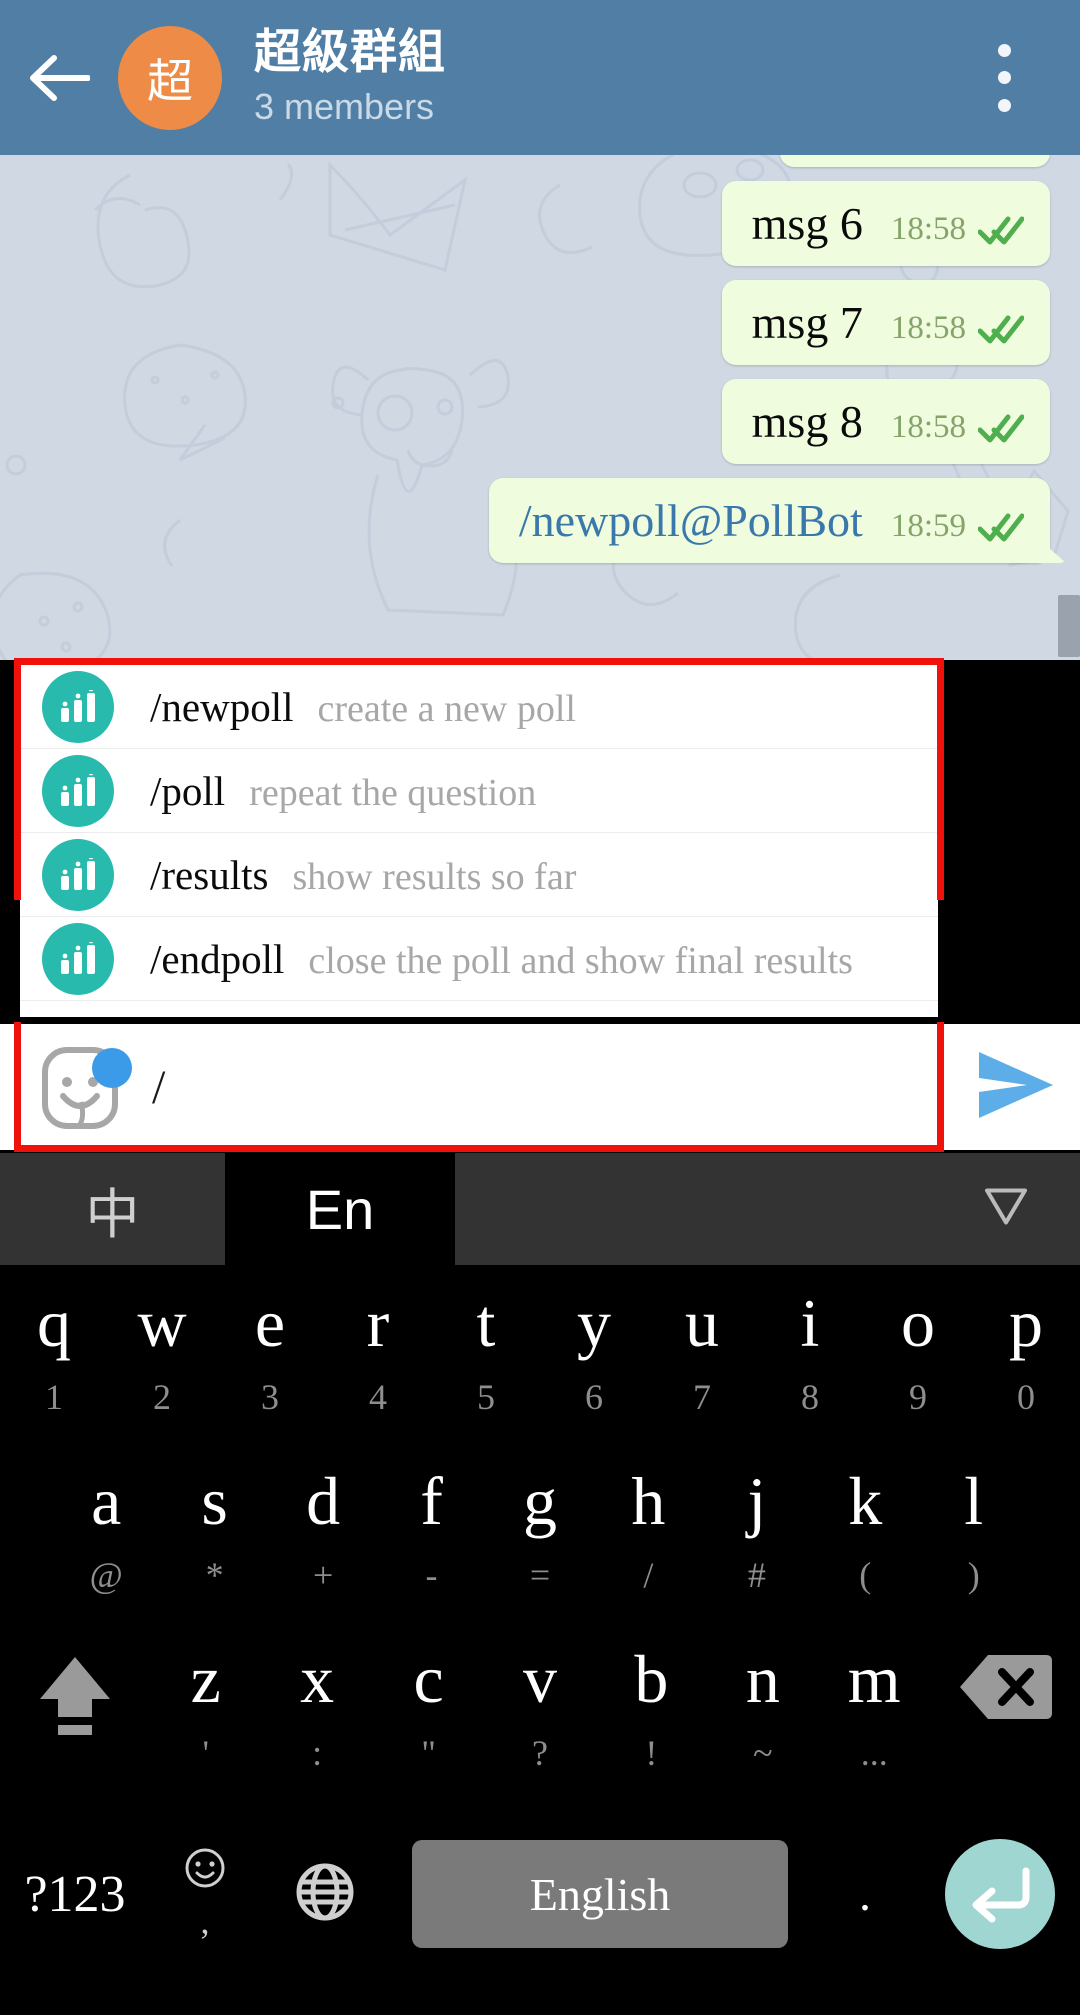 The image size is (1080, 2015). I want to click on shift-key, so click(75, 1680).